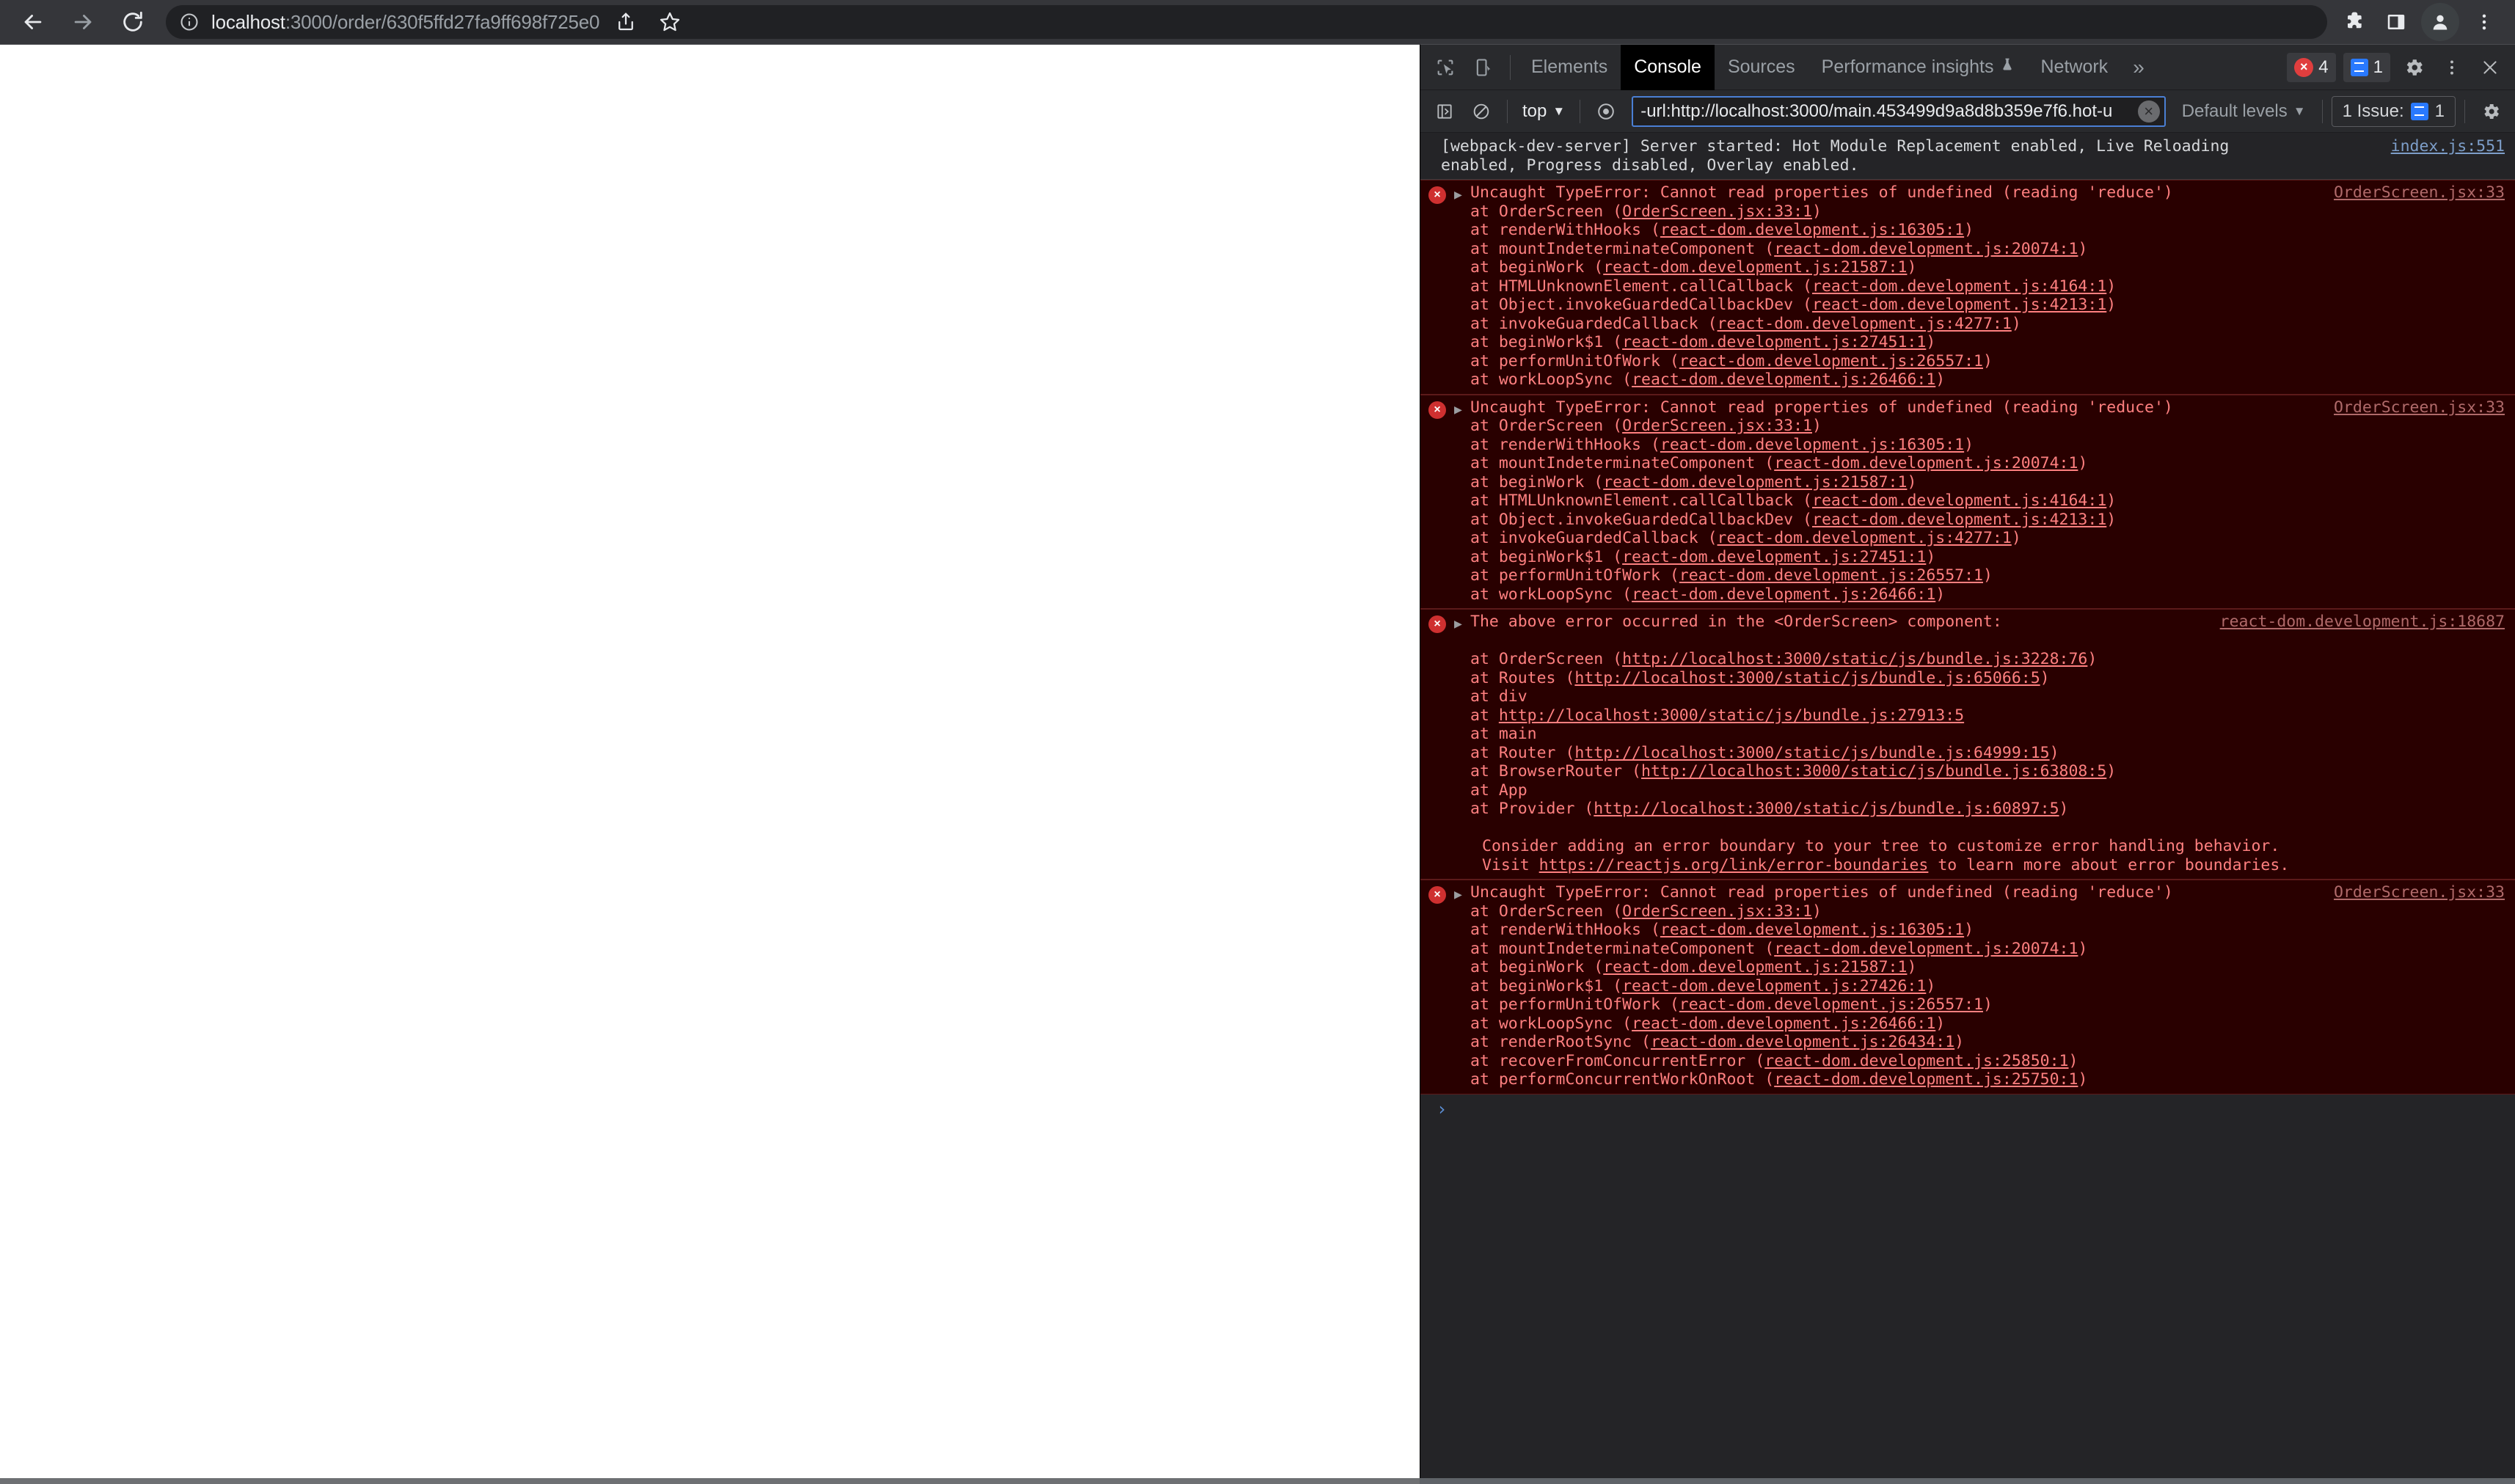  I want to click on side-panel-icon, so click(2396, 22).